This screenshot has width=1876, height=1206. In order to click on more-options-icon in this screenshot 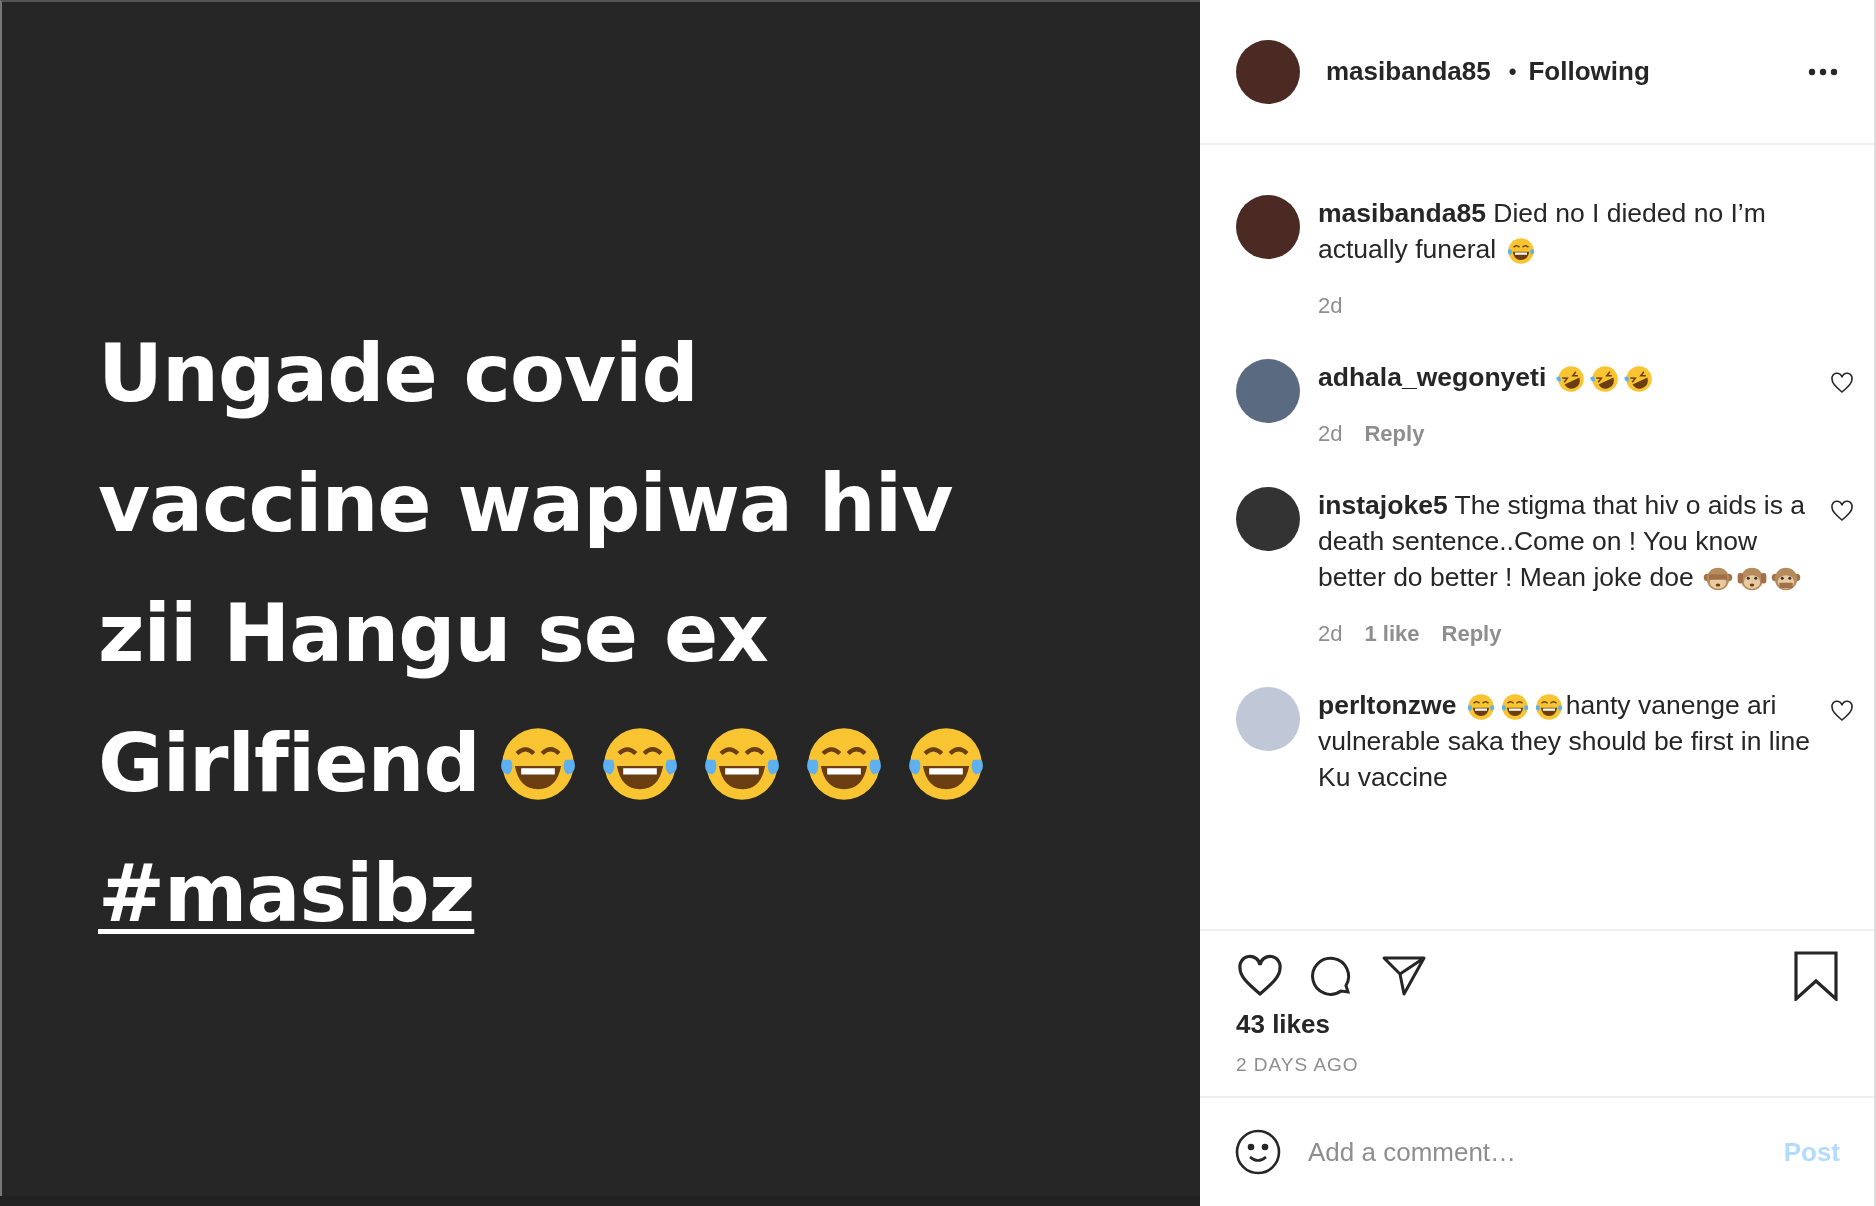, I will do `click(1823, 71)`.